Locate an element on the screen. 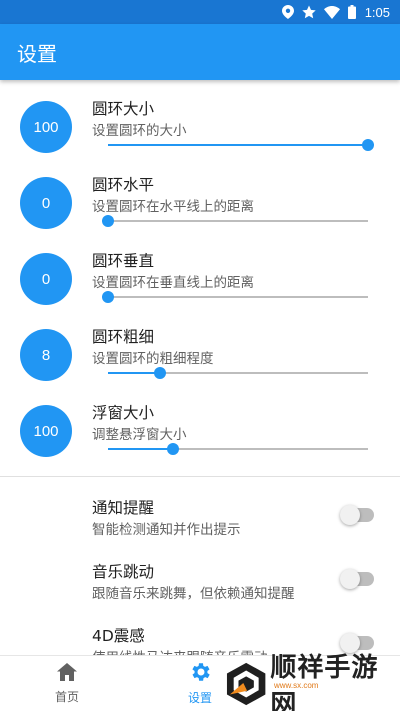  setting-subtitle: 调整悬浮窗大小 is located at coordinates (139, 435).